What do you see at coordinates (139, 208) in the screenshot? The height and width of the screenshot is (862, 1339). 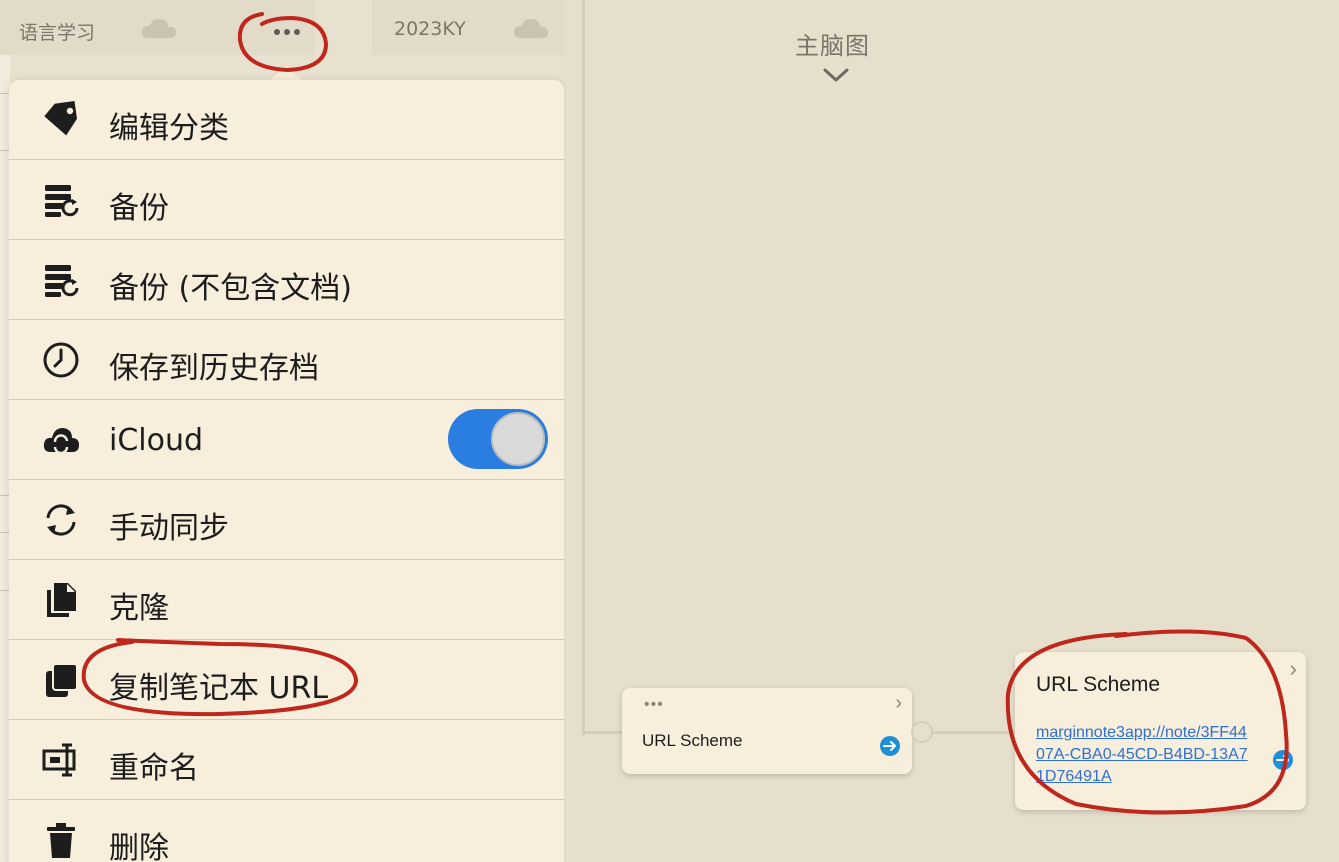 I see `menu-item-label: 备份` at bounding box center [139, 208].